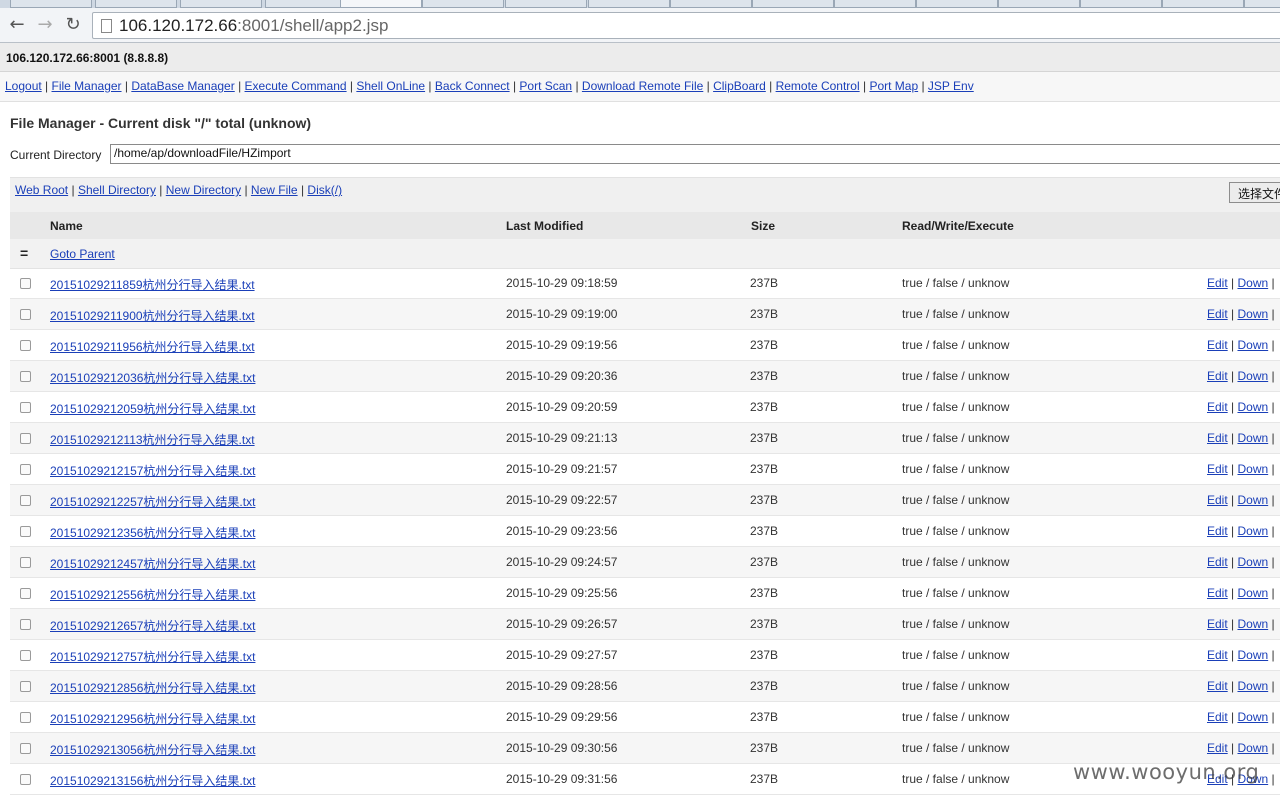 This screenshot has width=1280, height=801. I want to click on link-disk: Disk(/), so click(324, 190).